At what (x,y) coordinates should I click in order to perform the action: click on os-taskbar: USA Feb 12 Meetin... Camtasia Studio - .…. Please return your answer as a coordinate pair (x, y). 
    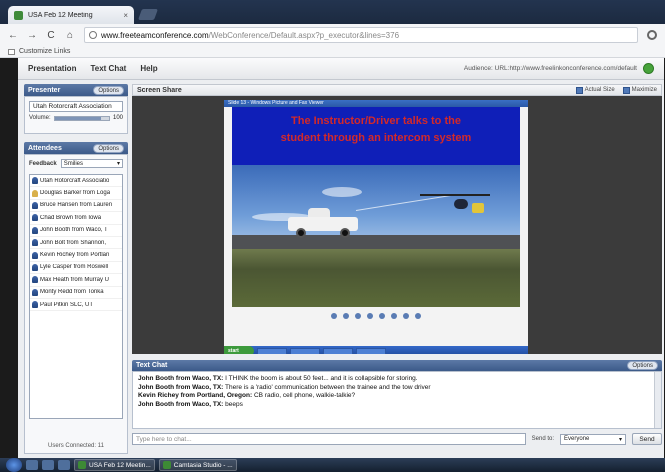
    Looking at the image, I should click on (332, 465).